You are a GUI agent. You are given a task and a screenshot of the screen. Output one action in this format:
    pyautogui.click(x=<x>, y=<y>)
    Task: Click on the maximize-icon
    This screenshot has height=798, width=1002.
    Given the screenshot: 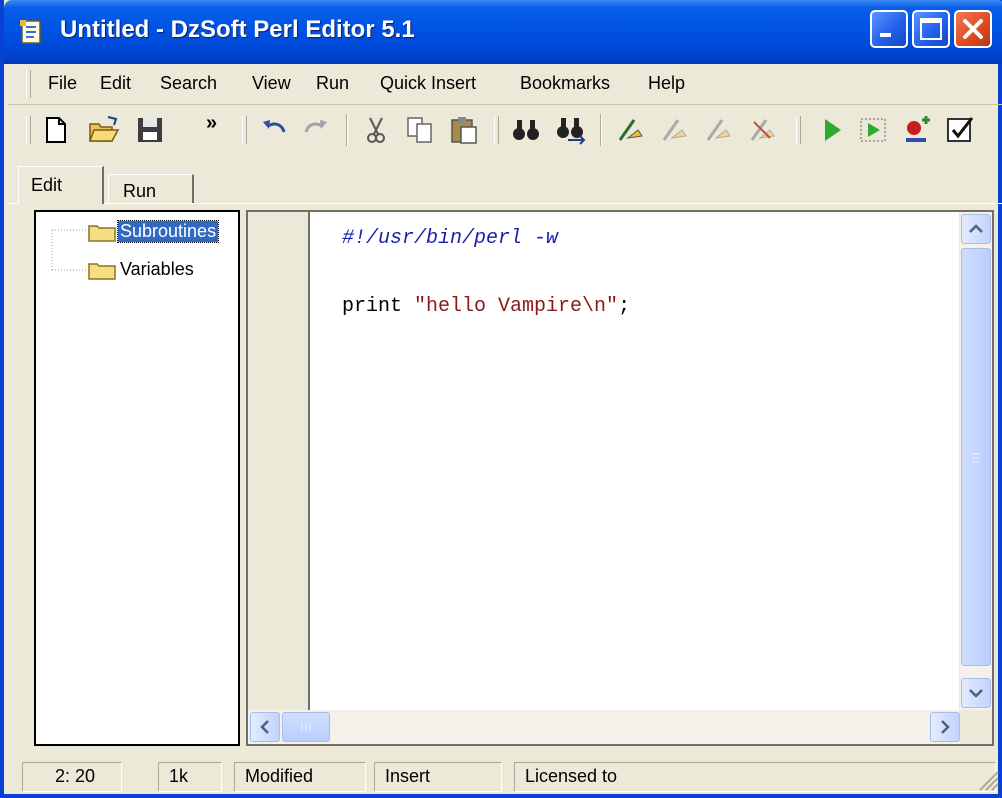 What is the action you would take?
    pyautogui.click(x=931, y=29)
    